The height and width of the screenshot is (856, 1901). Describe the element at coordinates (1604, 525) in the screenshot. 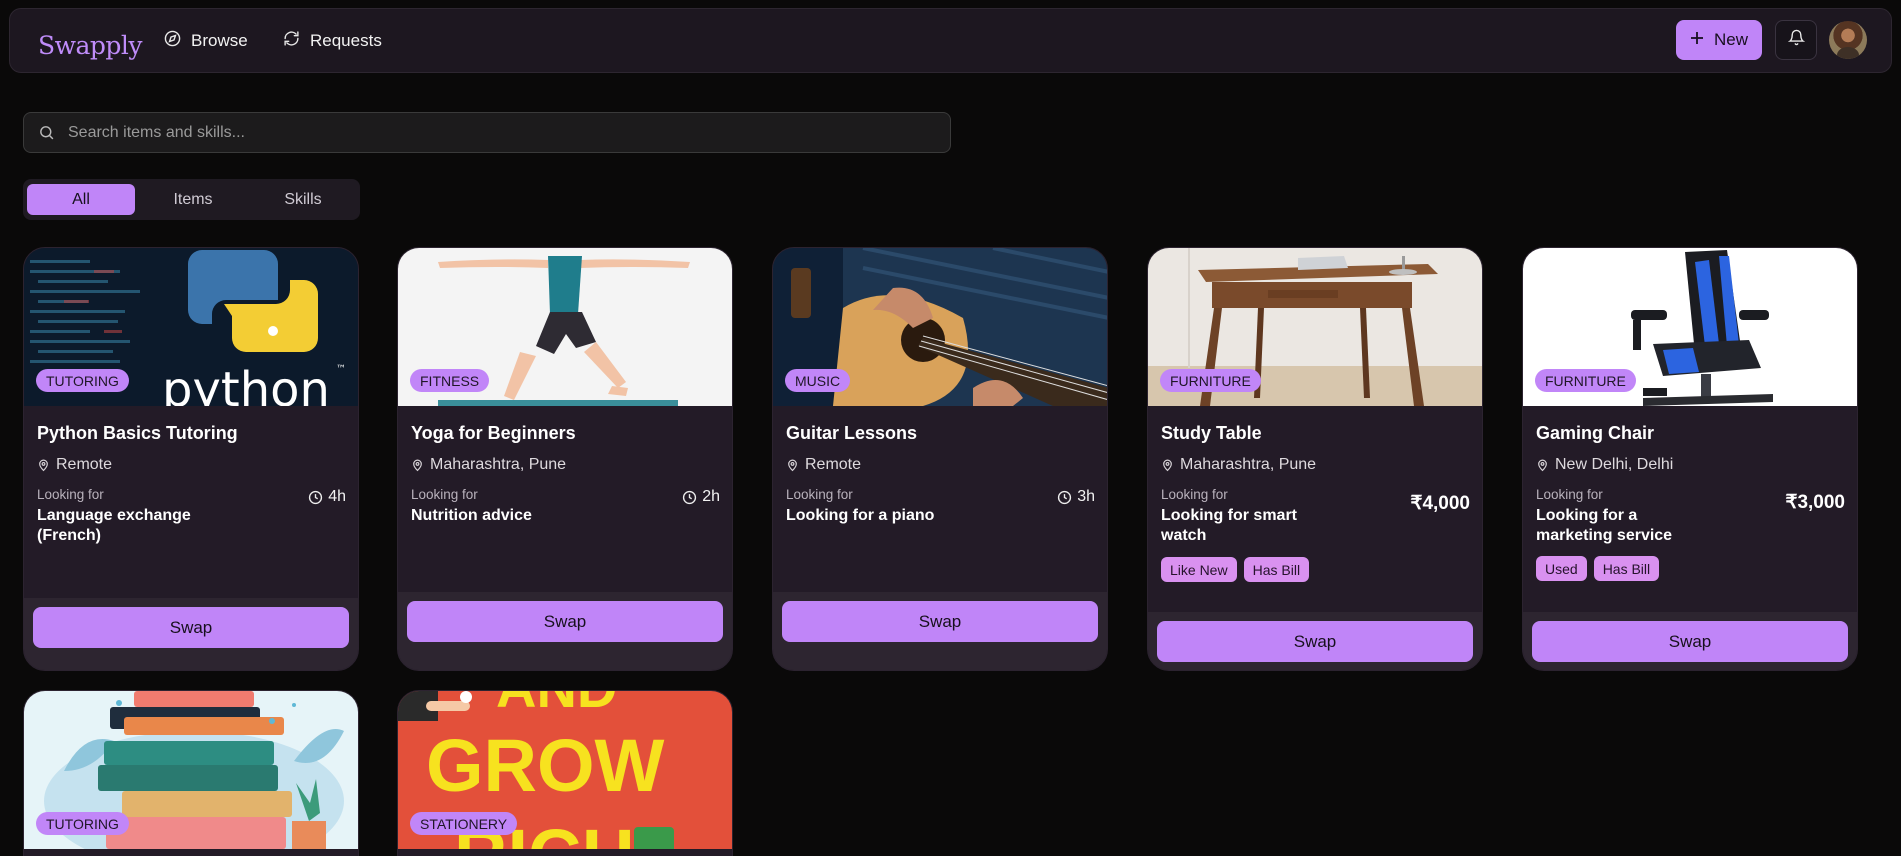

I see `looking-for-value: Looking for a marketing service` at that location.